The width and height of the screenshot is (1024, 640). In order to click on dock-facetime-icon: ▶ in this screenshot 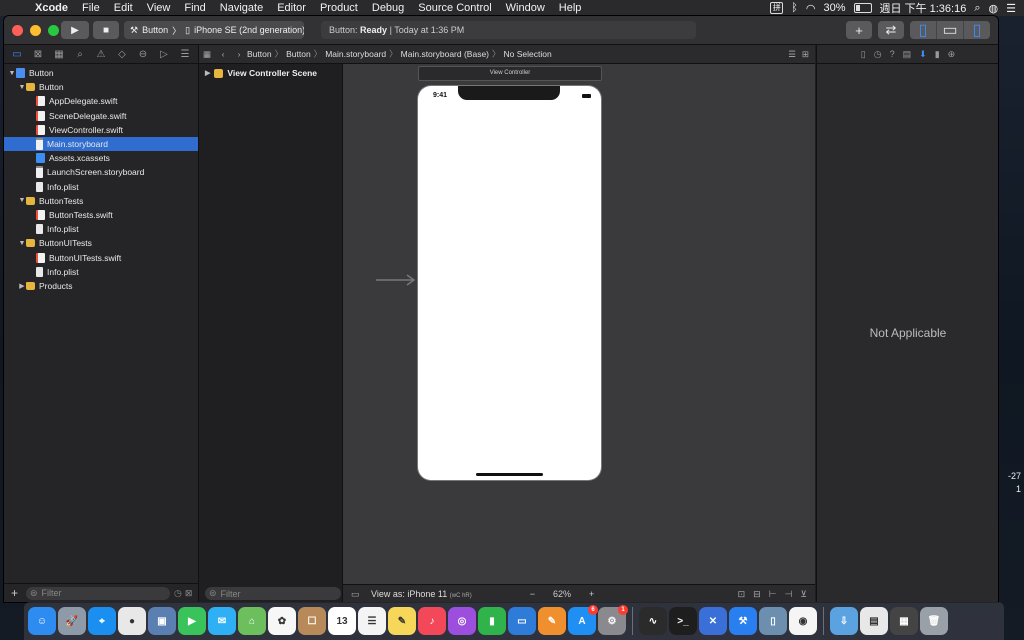, I will do `click(192, 621)`.